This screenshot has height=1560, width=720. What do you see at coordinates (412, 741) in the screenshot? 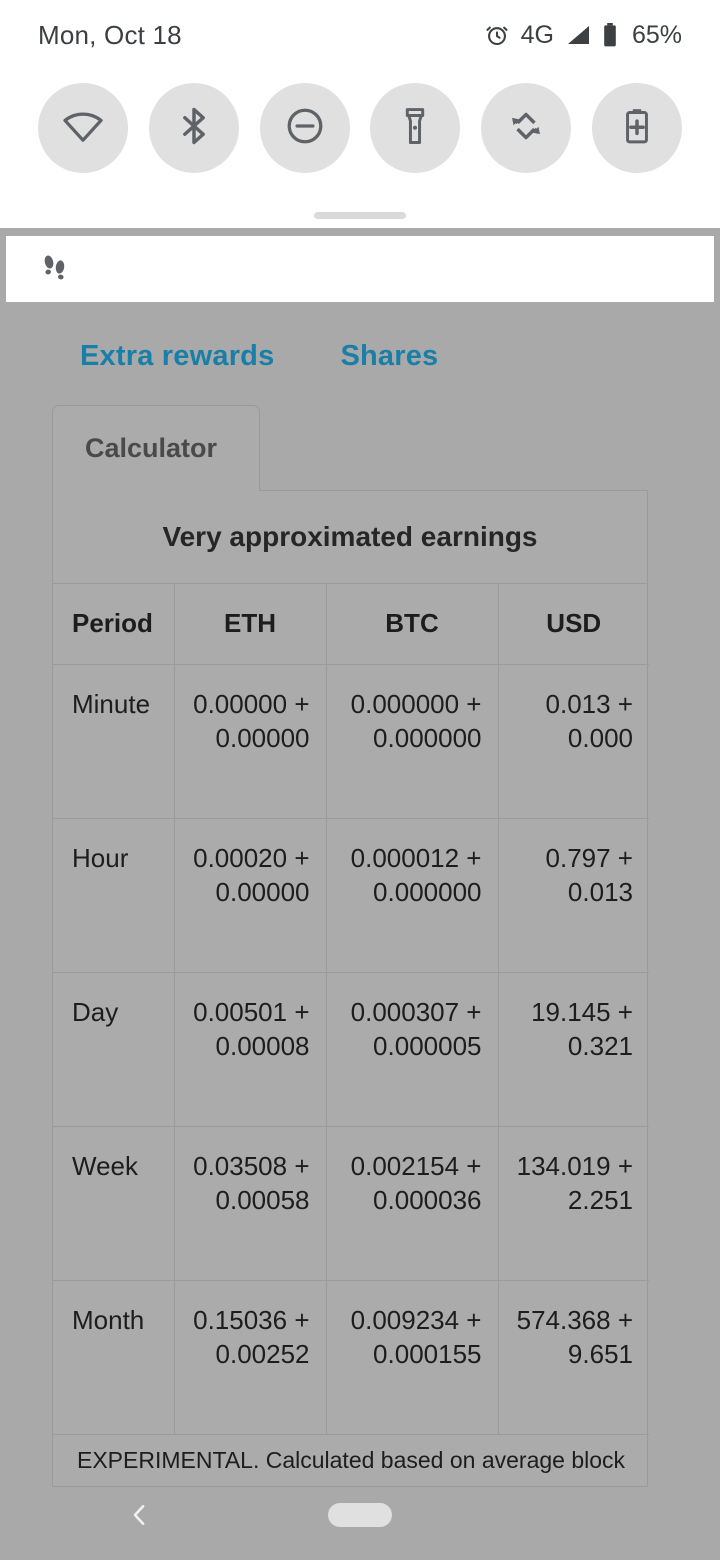
I see `cell-btc: 0.000000 + 0.000000` at bounding box center [412, 741].